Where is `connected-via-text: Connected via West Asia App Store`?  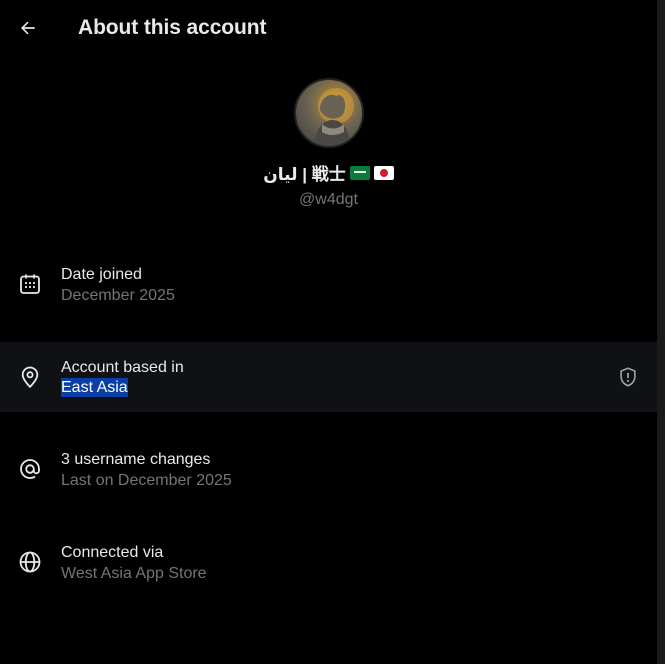 connected-via-text: Connected via West Asia App Store is located at coordinates (134, 564).